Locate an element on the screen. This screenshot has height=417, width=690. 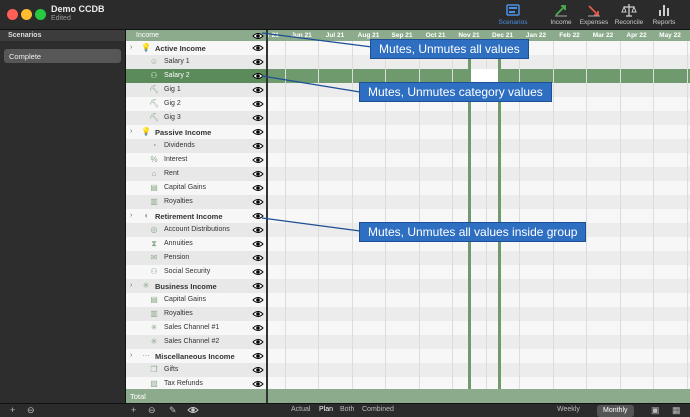
mute-all-eye-icon is located at coordinates (258, 36).